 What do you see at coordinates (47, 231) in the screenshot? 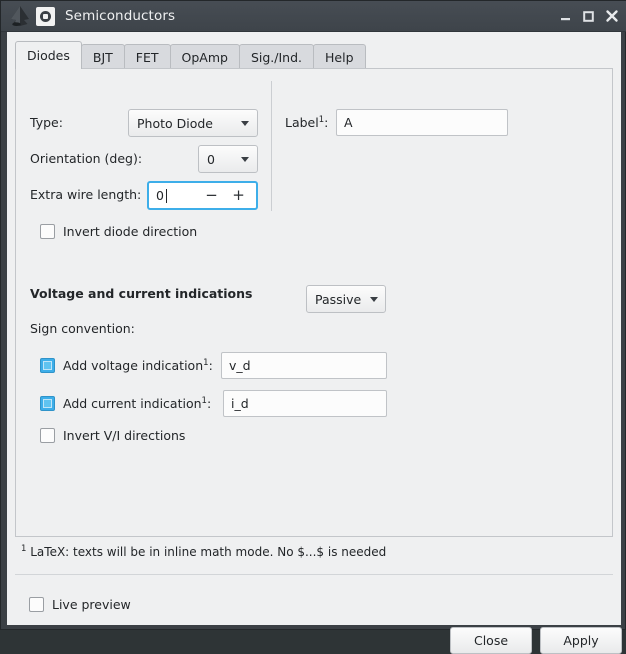
I see `invert-diode-checkbox` at bounding box center [47, 231].